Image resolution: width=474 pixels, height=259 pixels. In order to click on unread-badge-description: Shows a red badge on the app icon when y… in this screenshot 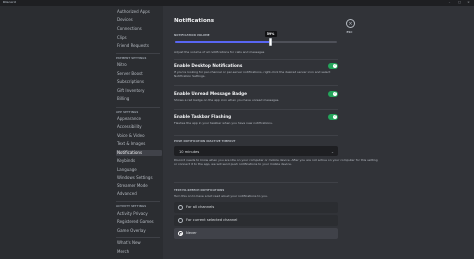, I will do `click(227, 100)`.